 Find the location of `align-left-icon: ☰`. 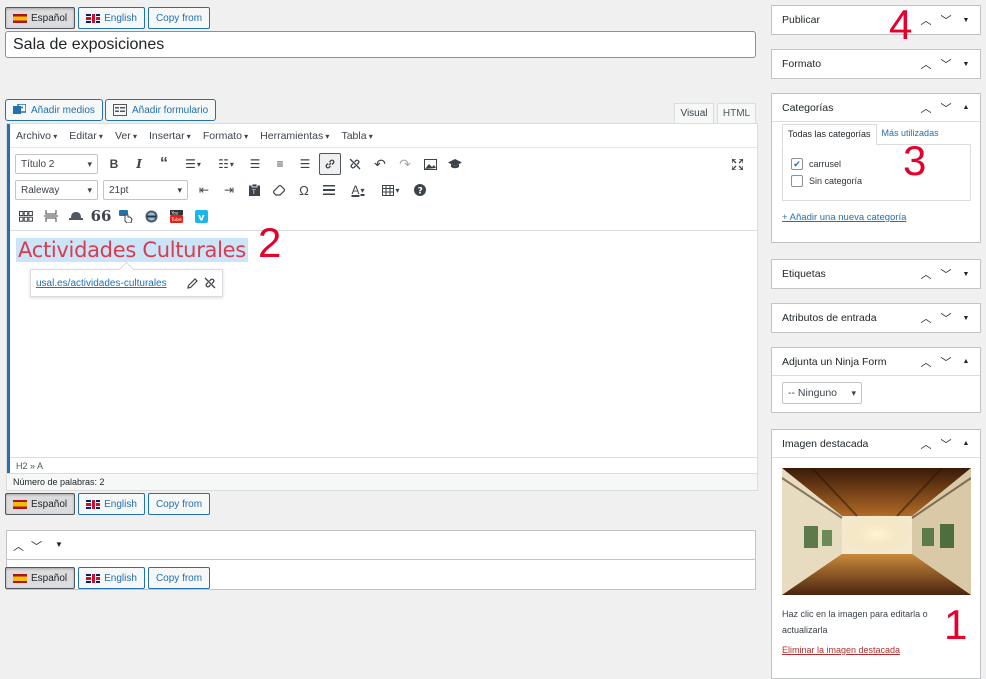

align-left-icon: ☰ is located at coordinates (255, 164).